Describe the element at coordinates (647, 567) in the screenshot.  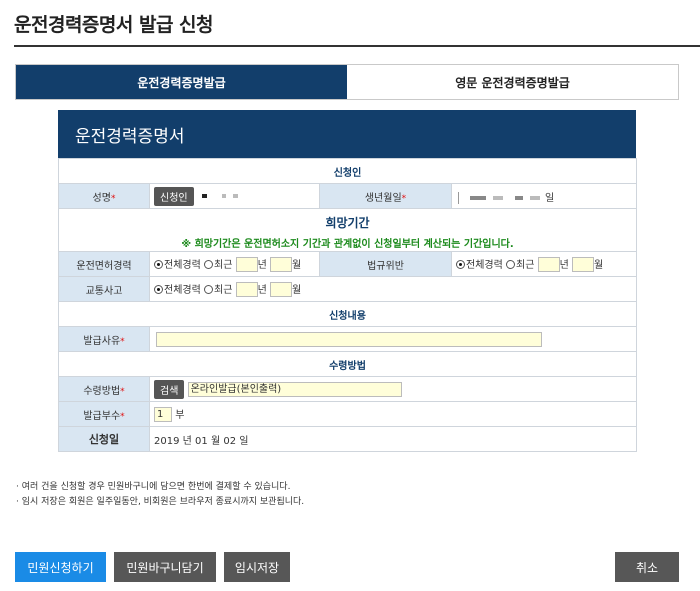
I see `cancel-button: 취소` at that location.